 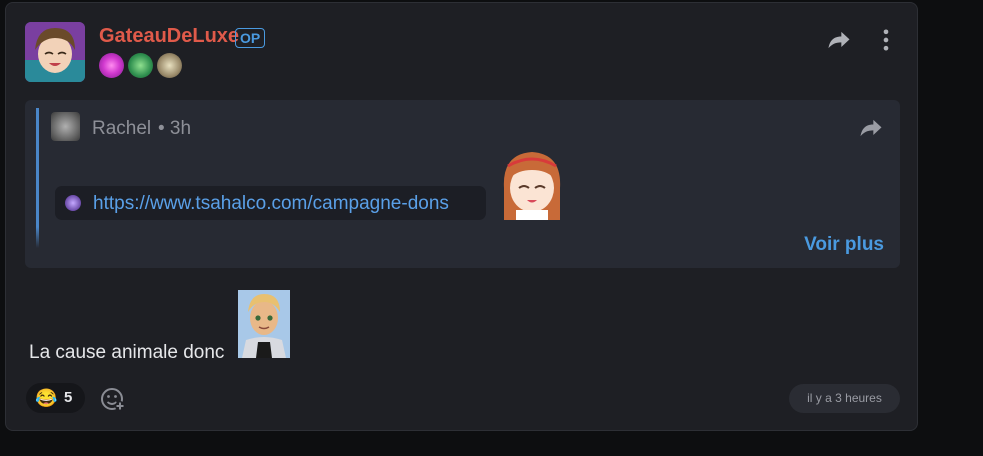 I want to click on pink-swirl-badge-icon, so click(x=111, y=65).